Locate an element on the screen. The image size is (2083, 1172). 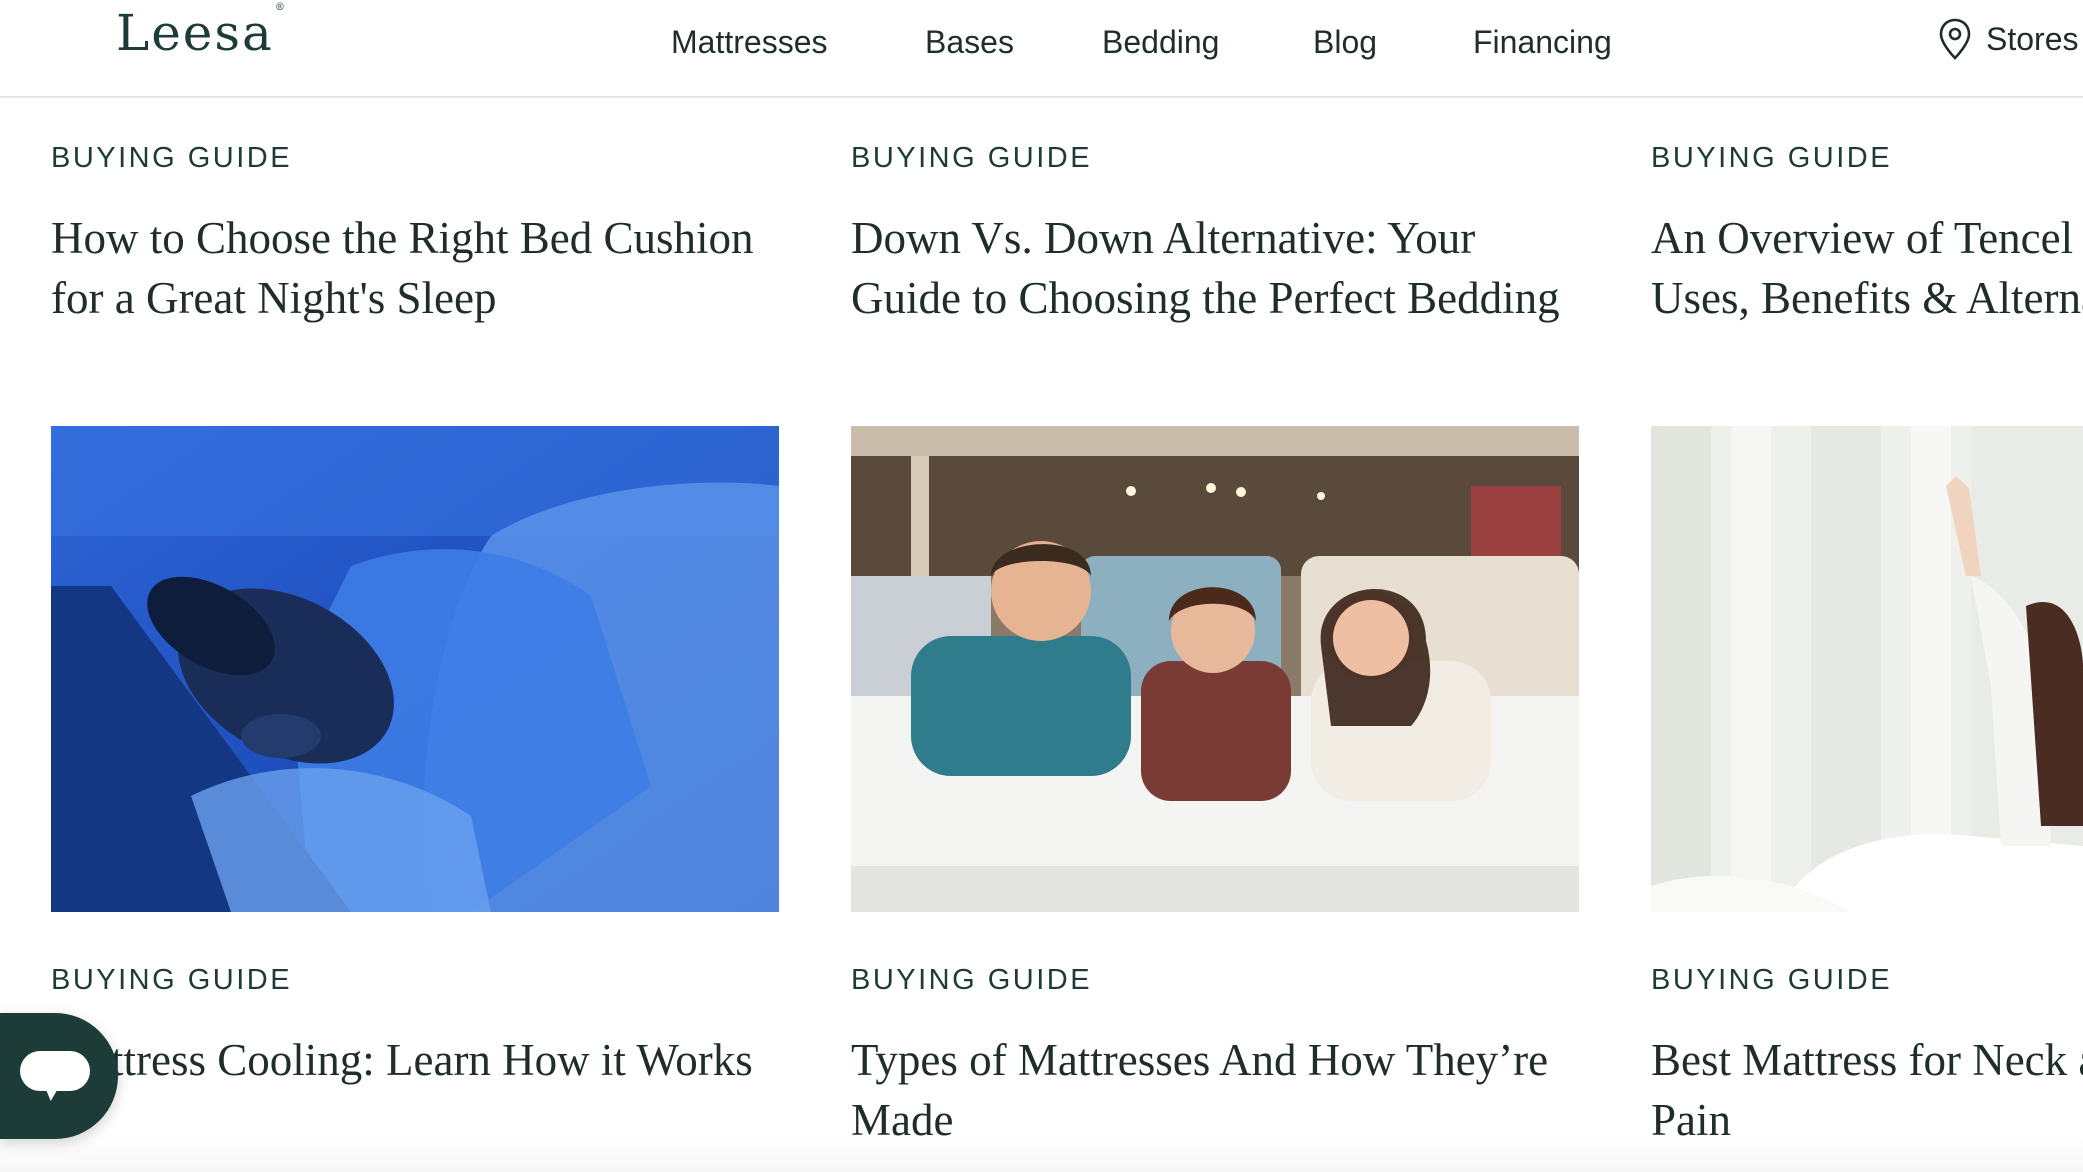
sleeping-man-photo is located at coordinates (415, 669).